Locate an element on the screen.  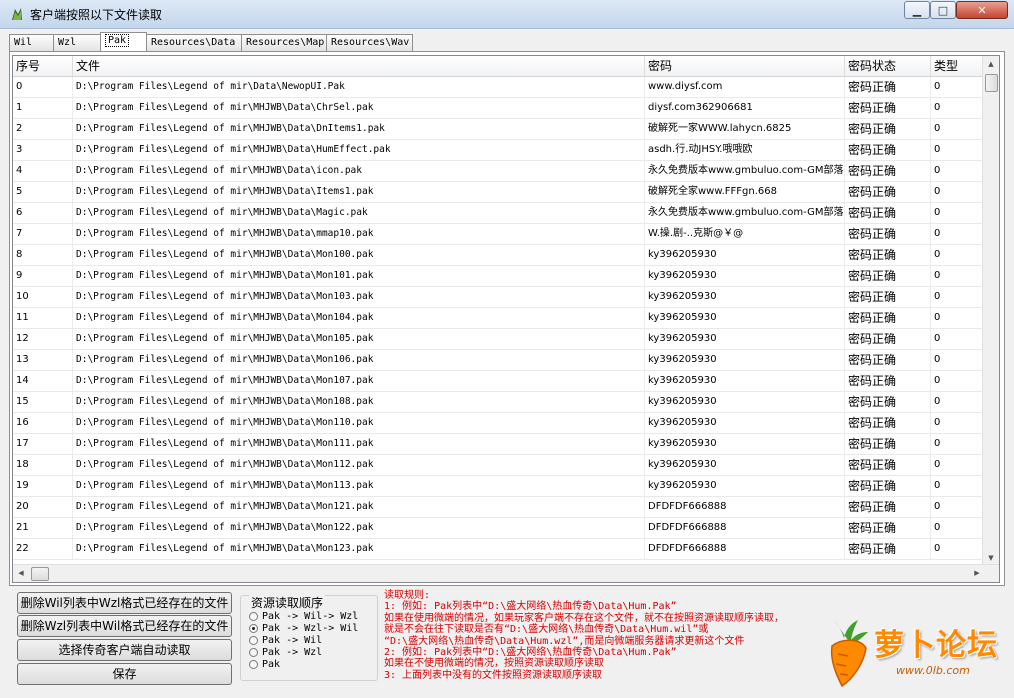
delete-wzl-duplicates-button: 删除Wzl列表中Wil格式已经存在的文件 is located at coordinates (124, 626).